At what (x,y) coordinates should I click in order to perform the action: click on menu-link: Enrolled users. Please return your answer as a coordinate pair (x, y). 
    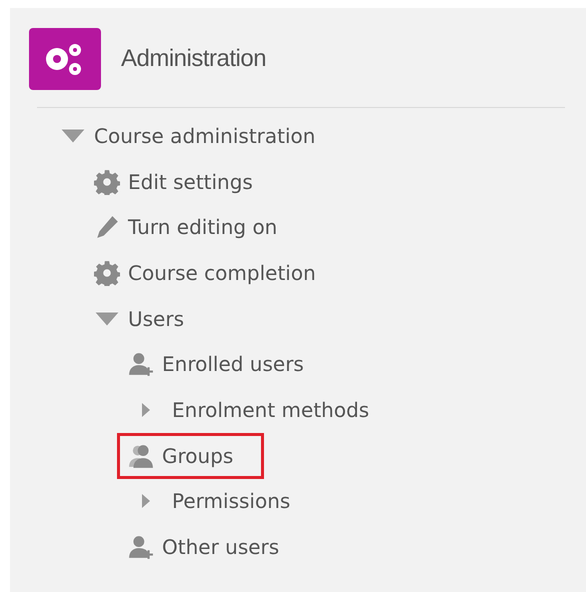
    Looking at the image, I should click on (233, 364).